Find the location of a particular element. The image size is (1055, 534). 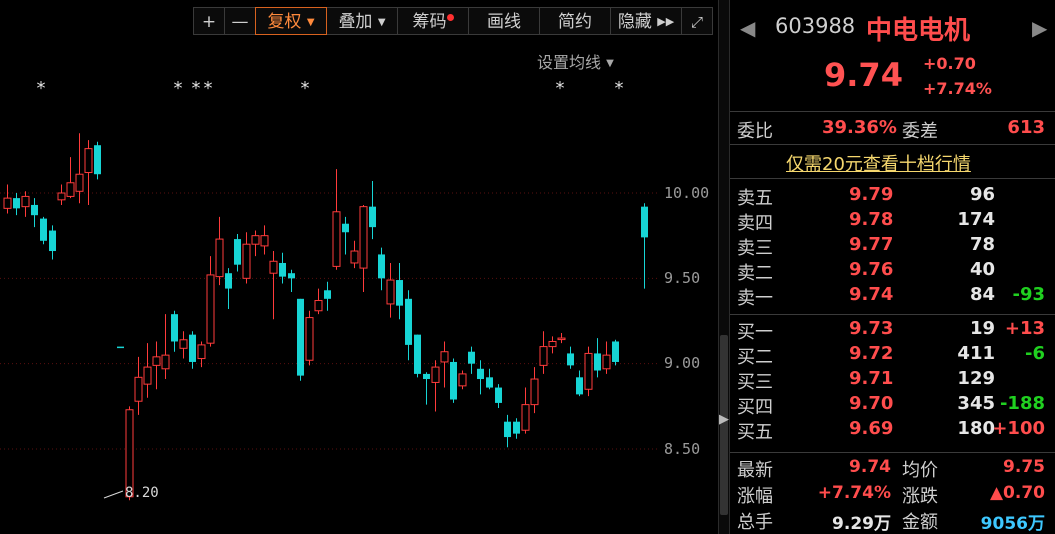

fullscreen-button: ⤢ is located at coordinates (697, 21).